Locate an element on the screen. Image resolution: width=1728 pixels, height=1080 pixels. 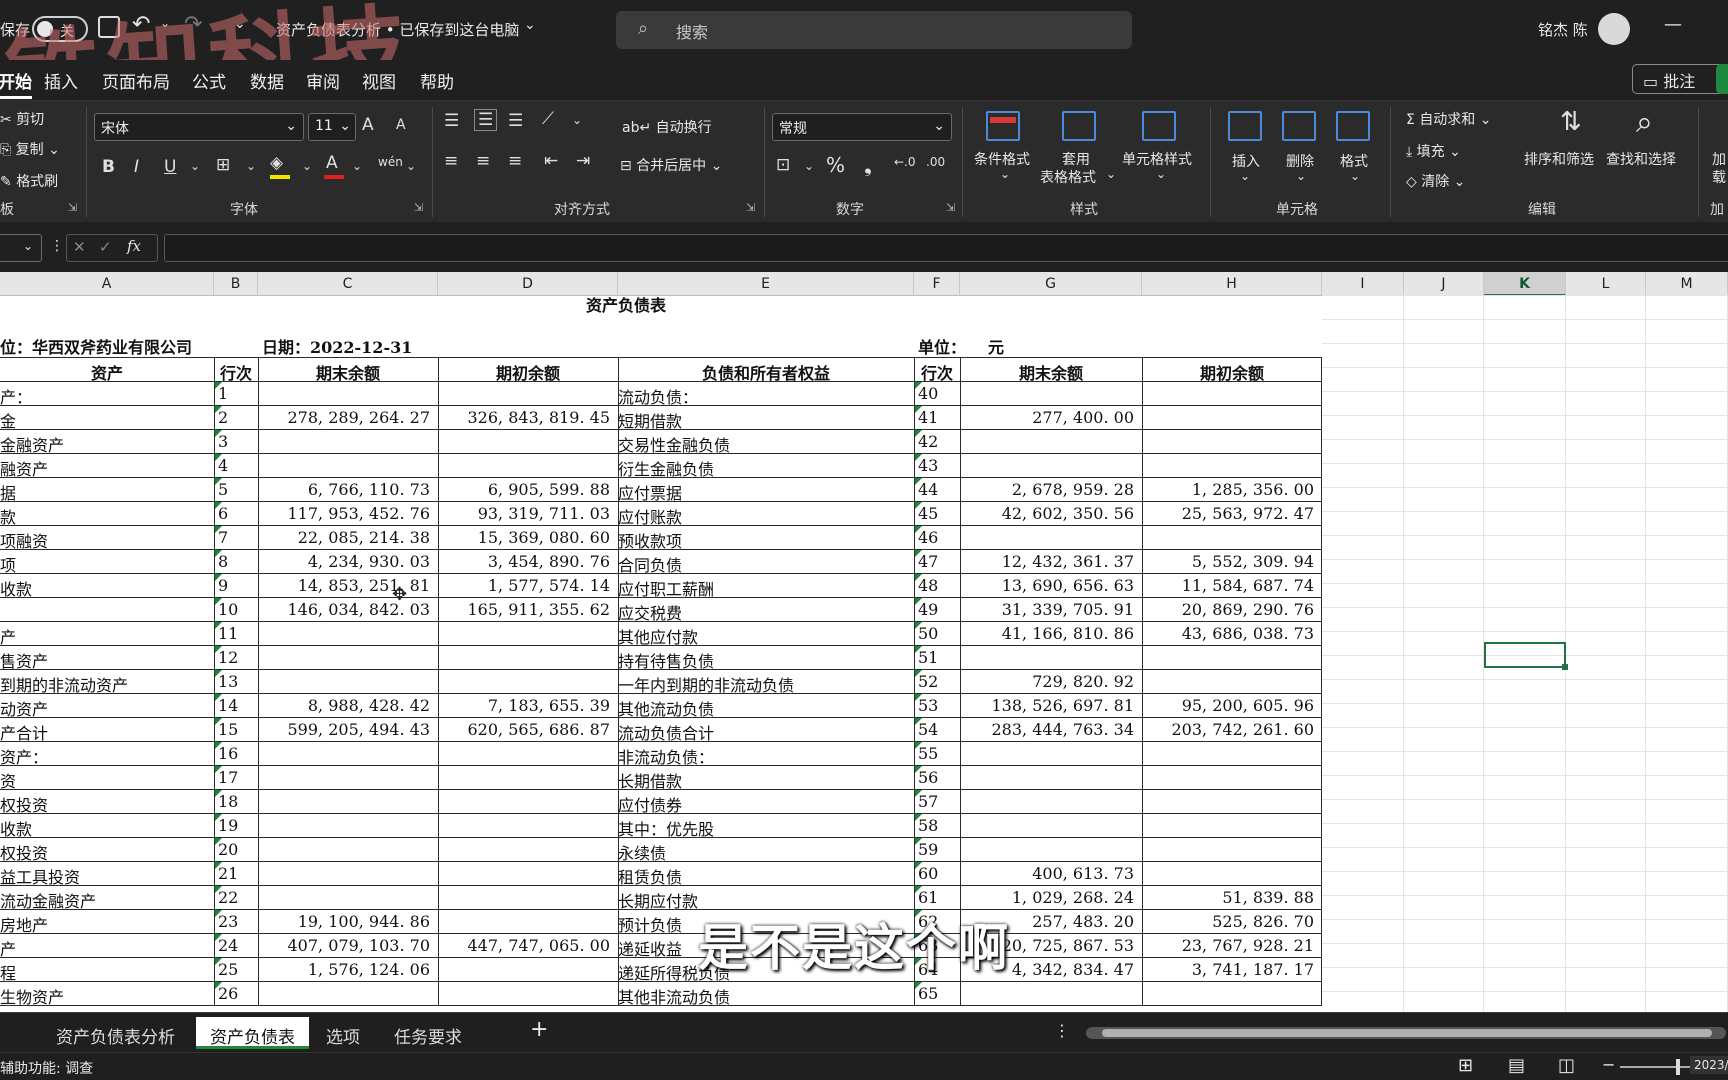
table-cell: 产合计 is located at coordinates (107, 730).